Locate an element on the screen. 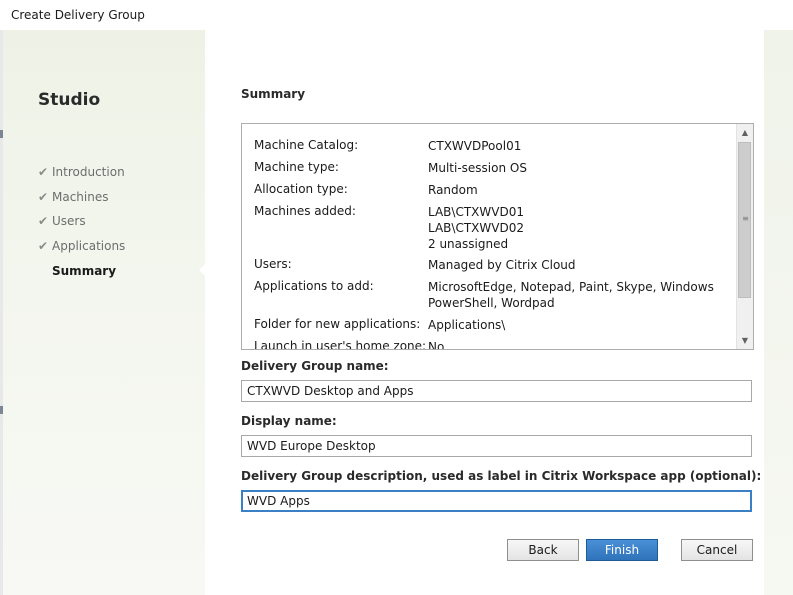  summary-value-machines-added: LAB\CTXWVD01 LAB\CTXWVD02 2 unassigned is located at coordinates (476, 228).